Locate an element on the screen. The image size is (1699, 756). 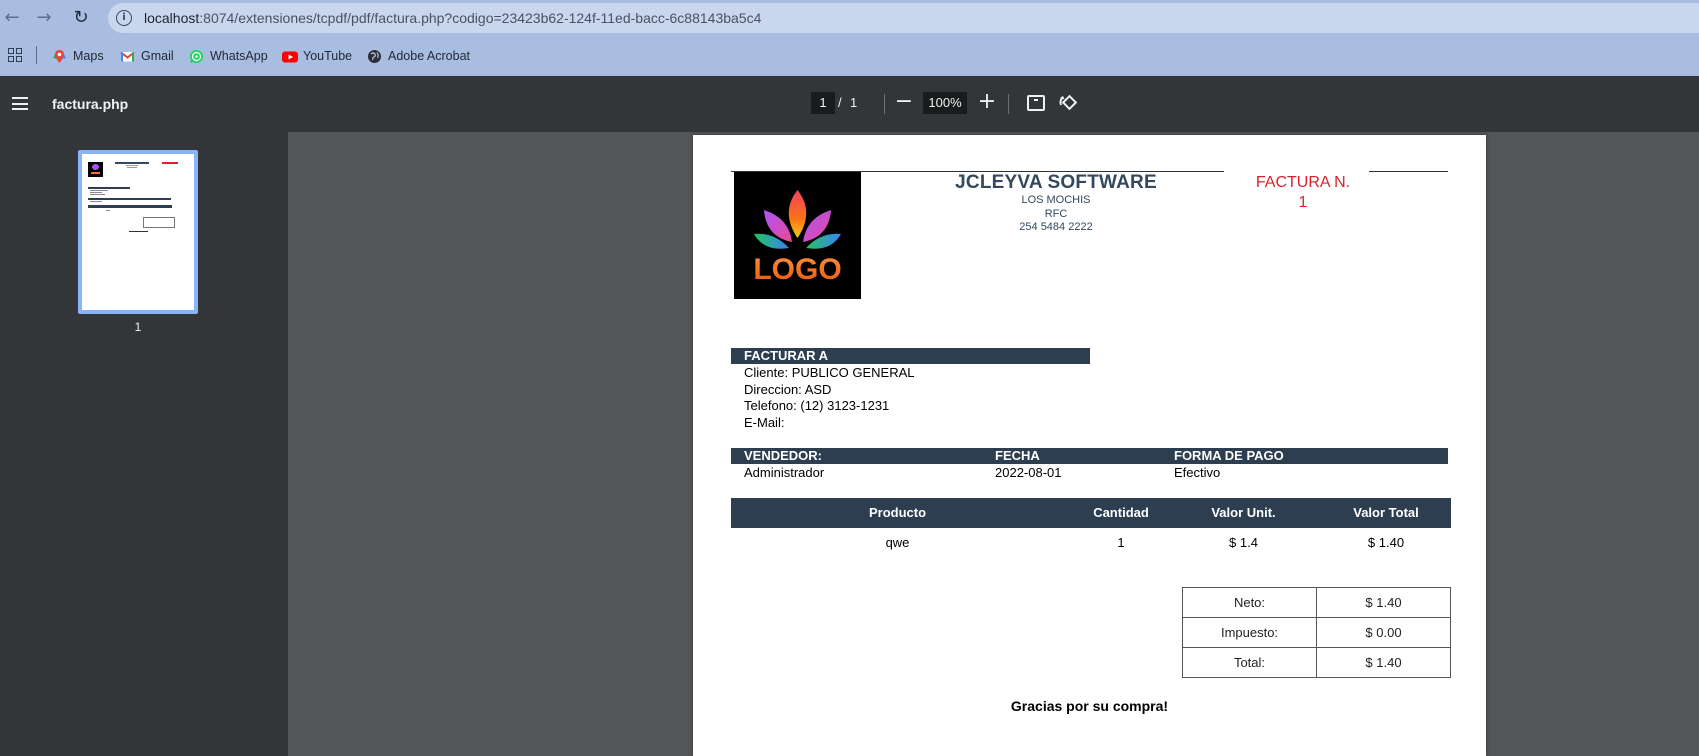
company-city: LOS MOCHIS is located at coordinates (1056, 200).